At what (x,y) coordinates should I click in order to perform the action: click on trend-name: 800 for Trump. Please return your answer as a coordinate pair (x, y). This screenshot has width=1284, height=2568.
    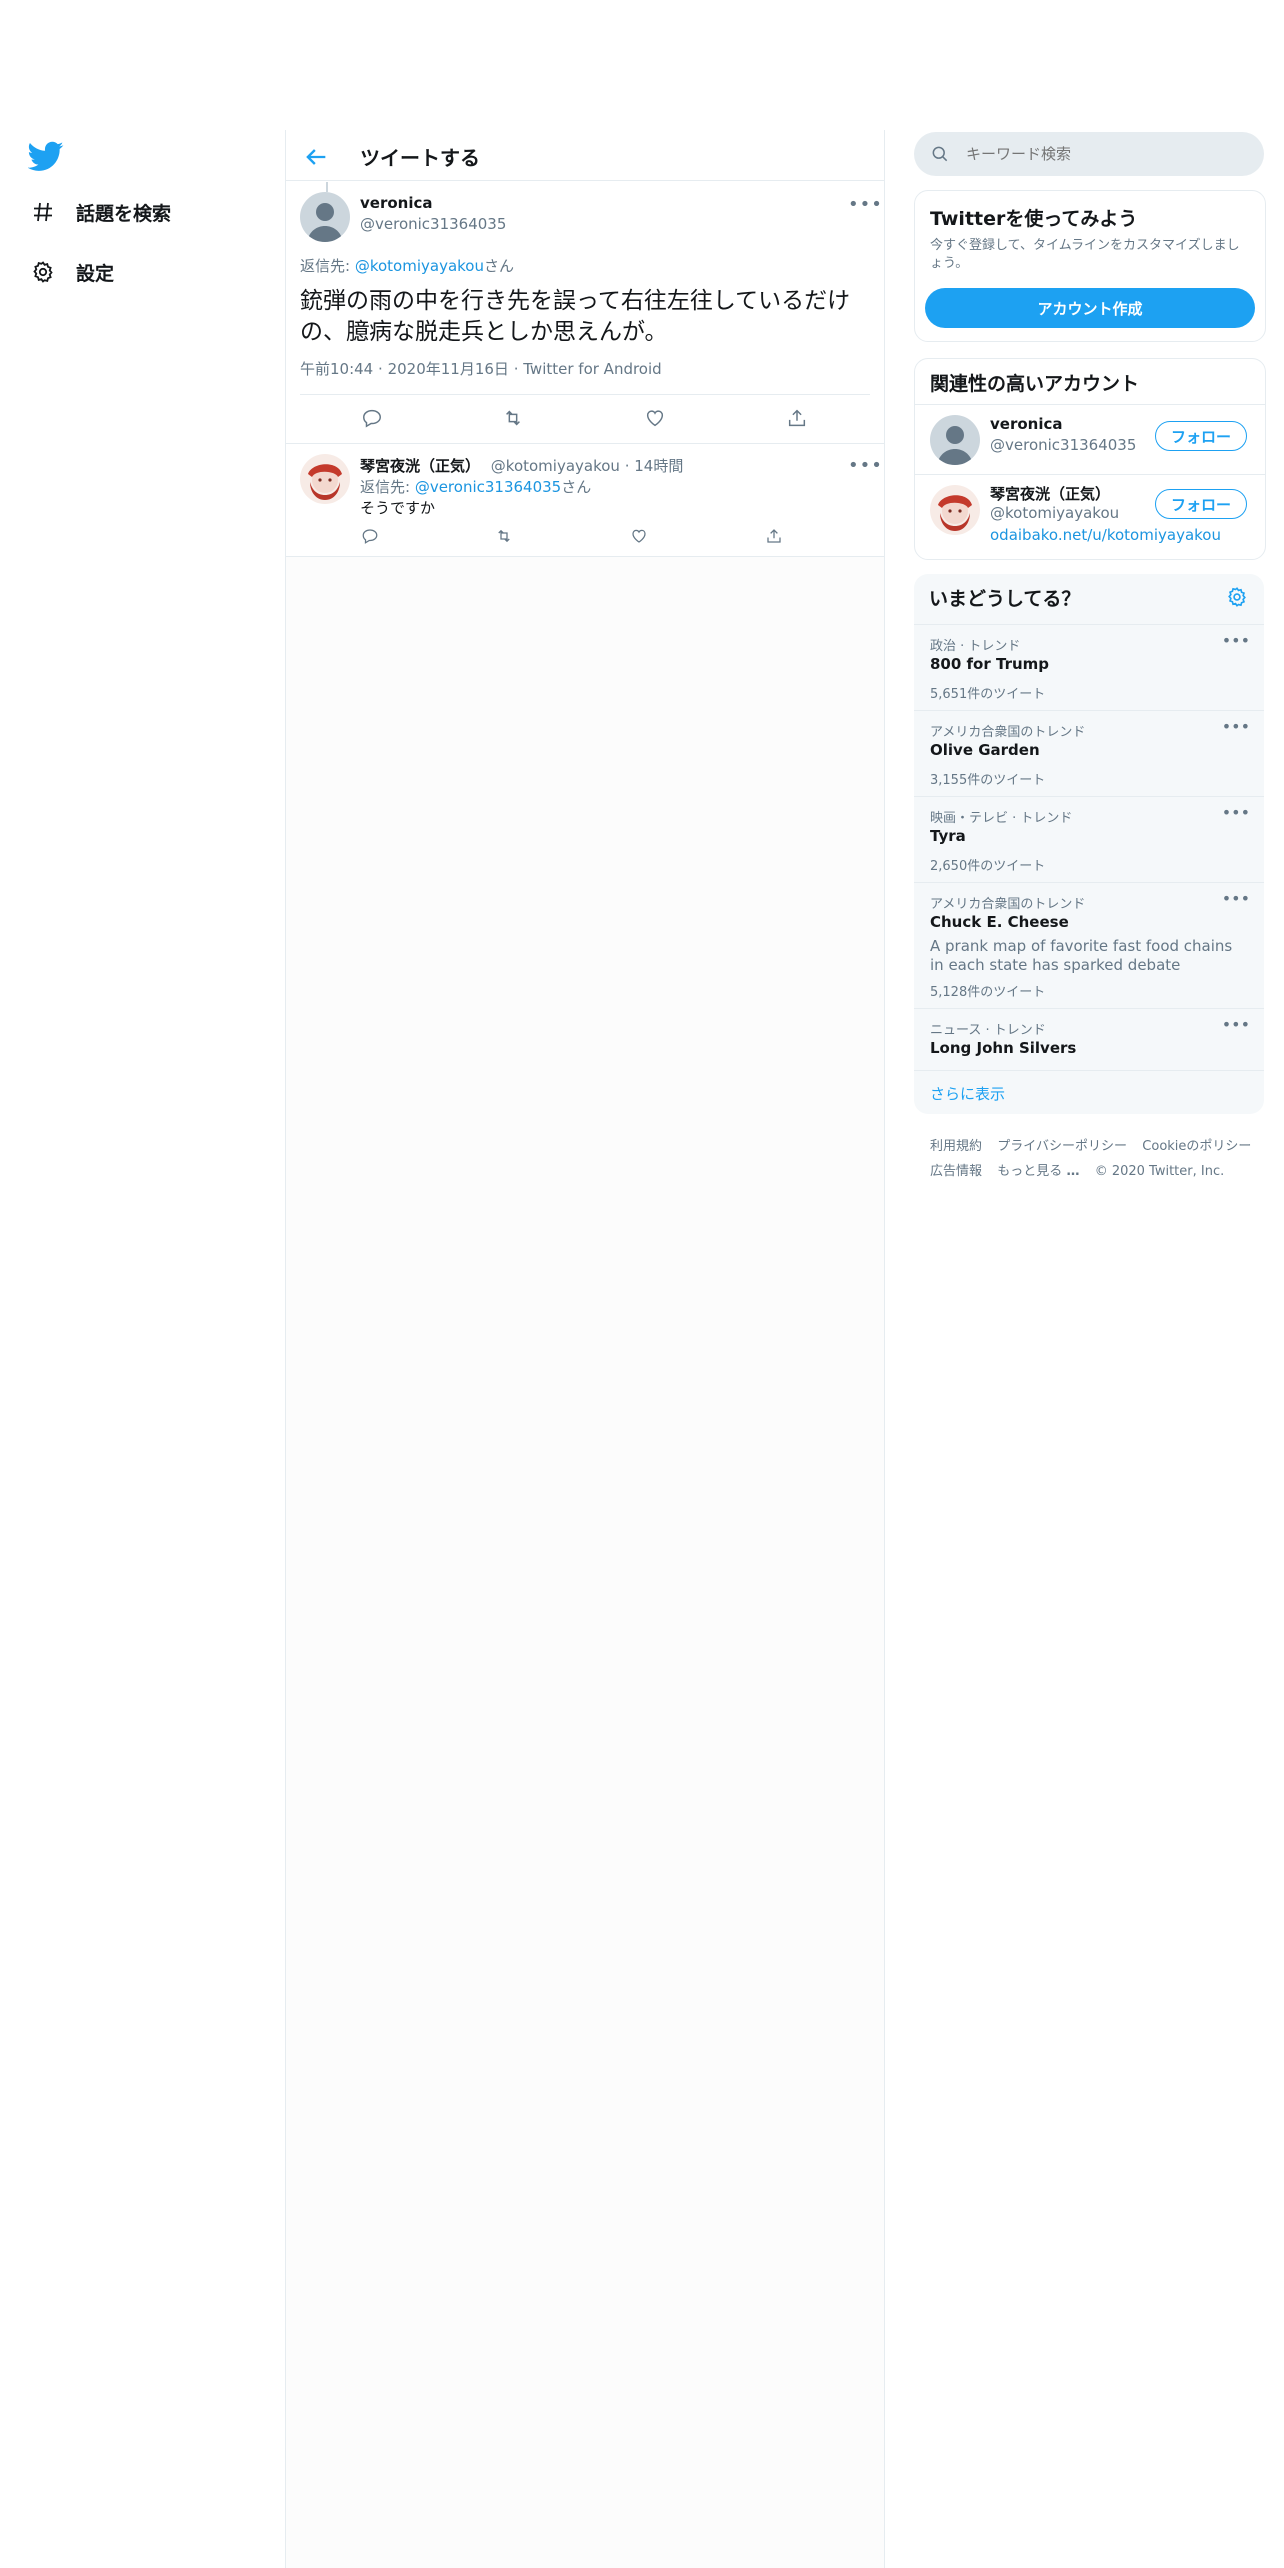
    Looking at the image, I should click on (990, 664).